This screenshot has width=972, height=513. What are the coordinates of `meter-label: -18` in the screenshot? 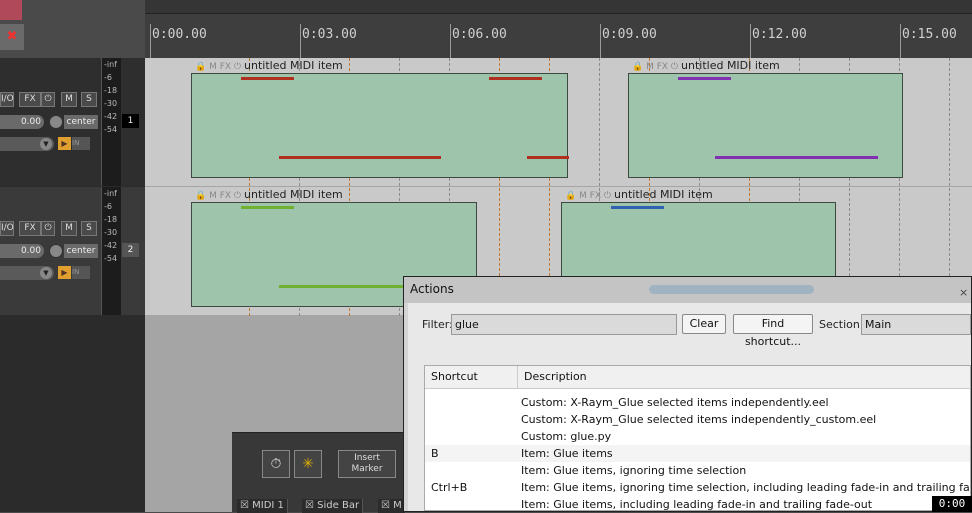 It's located at (111, 90).